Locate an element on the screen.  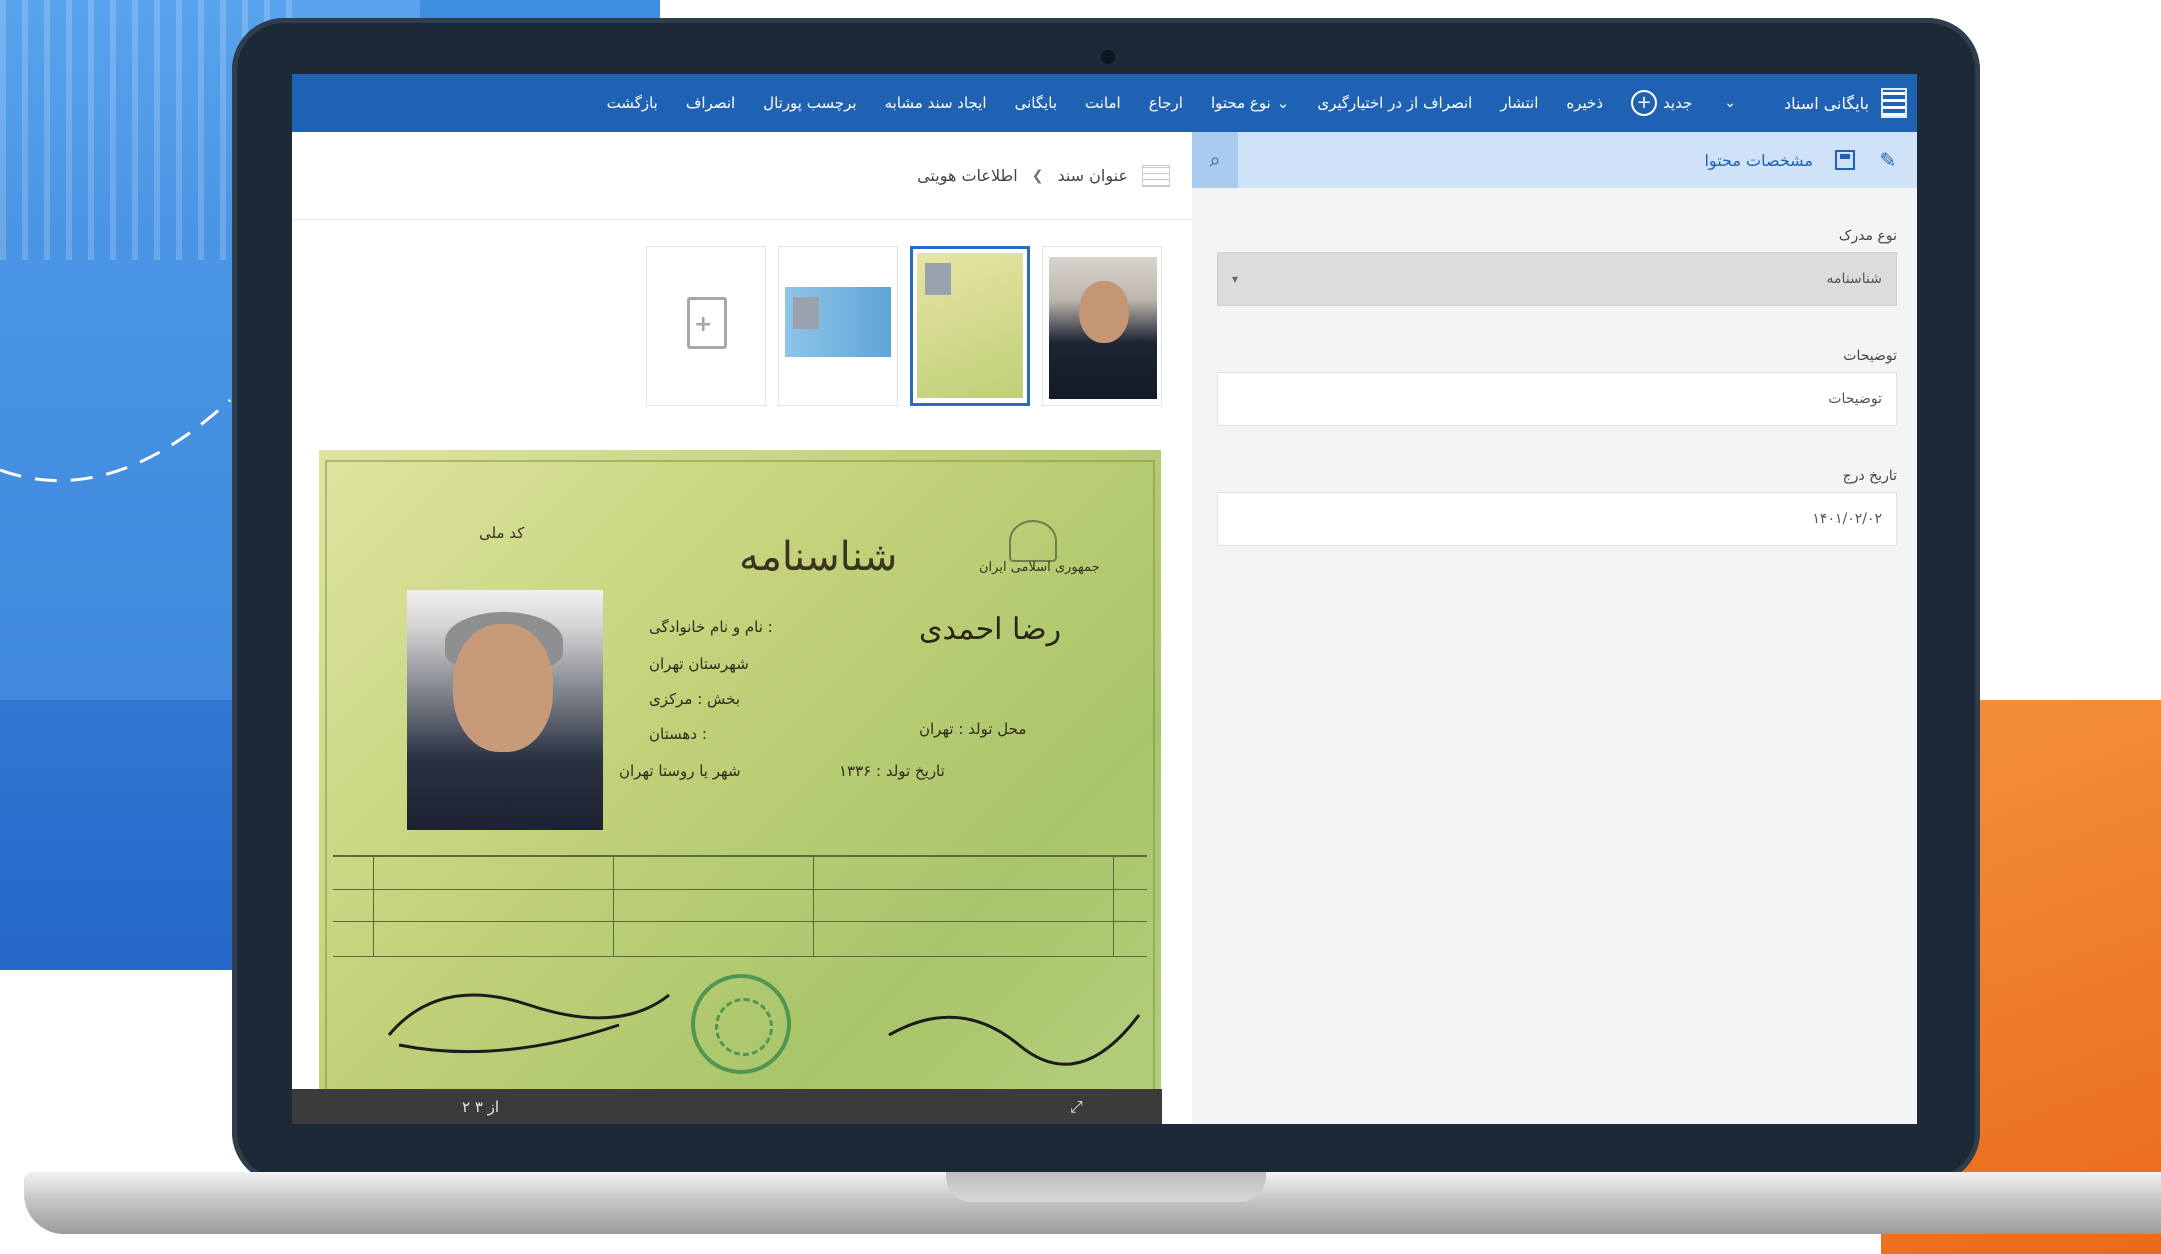
input-value: توضیحات is located at coordinates (1855, 399).